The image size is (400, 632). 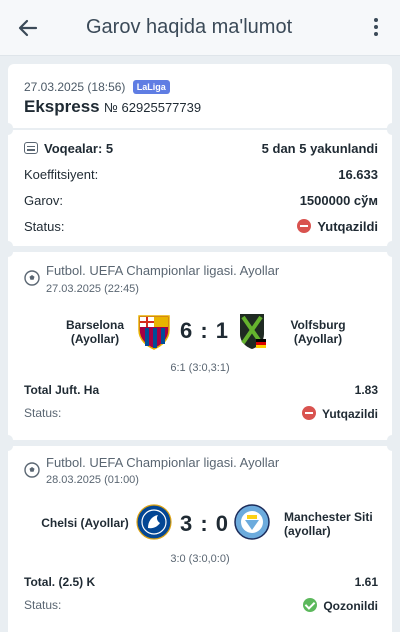 What do you see at coordinates (75, 87) in the screenshot?
I see `bet-datetime-text: 27.03.2025 (18:56)` at bounding box center [75, 87].